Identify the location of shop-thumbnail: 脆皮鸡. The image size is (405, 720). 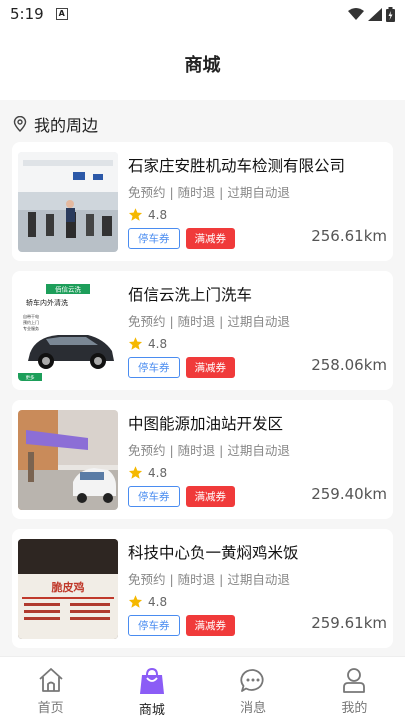
(68, 589).